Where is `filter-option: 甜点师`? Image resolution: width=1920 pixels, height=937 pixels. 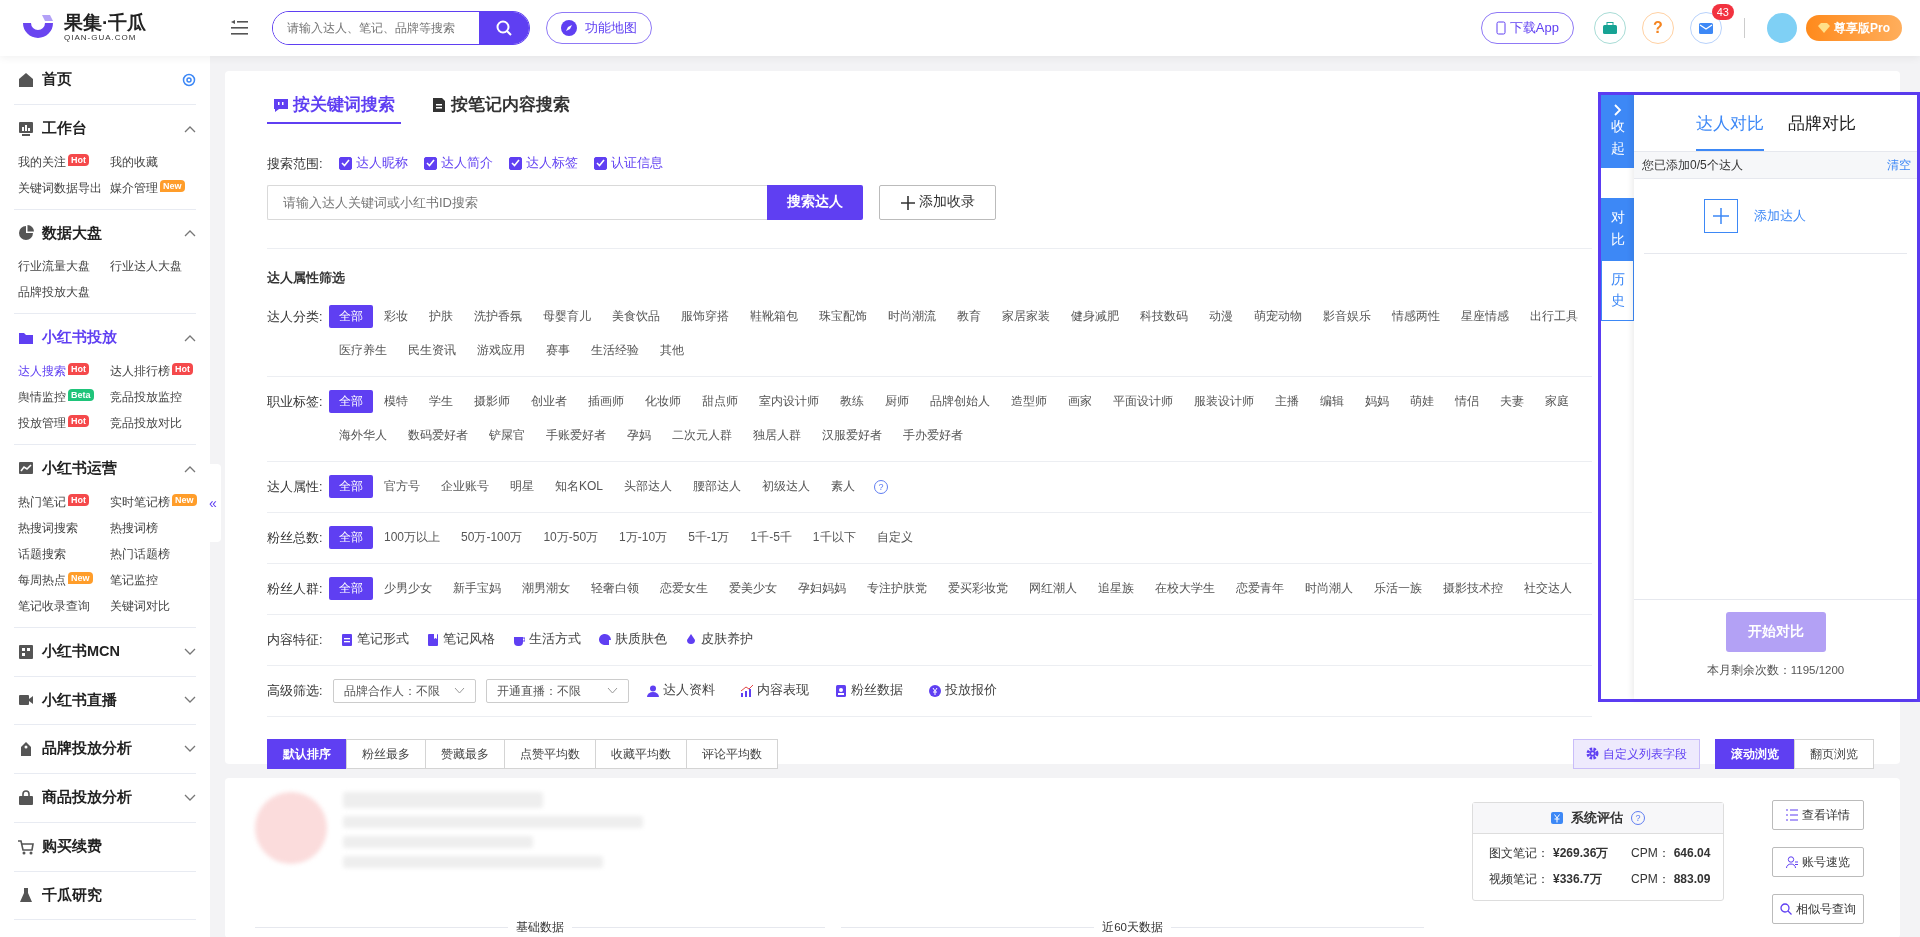 filter-option: 甜点师 is located at coordinates (720, 402).